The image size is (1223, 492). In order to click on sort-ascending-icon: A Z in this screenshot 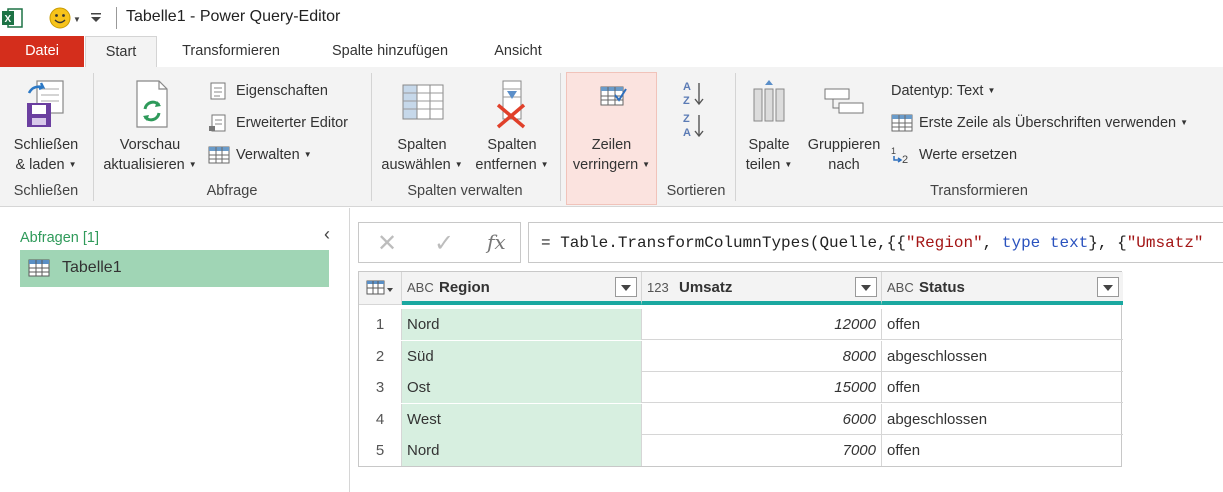, I will do `click(693, 94)`.